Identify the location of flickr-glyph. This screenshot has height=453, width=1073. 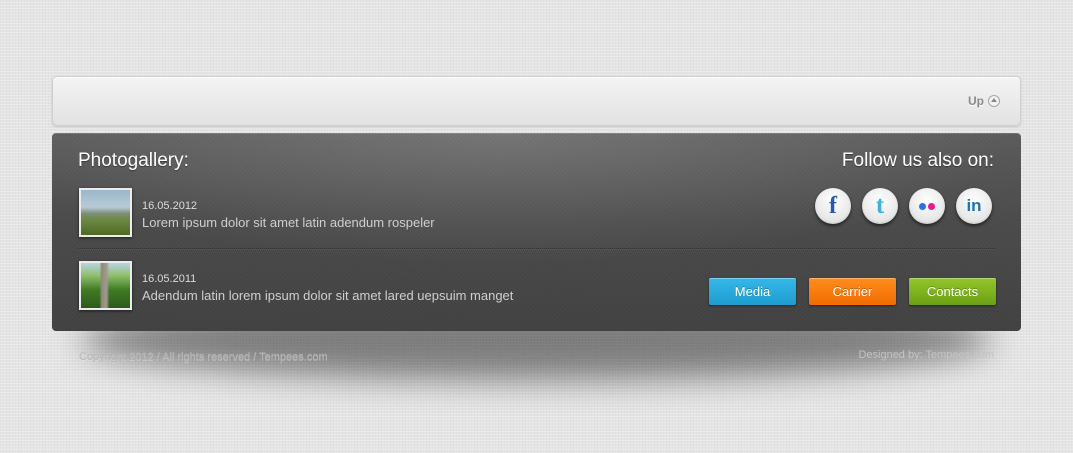
(927, 206).